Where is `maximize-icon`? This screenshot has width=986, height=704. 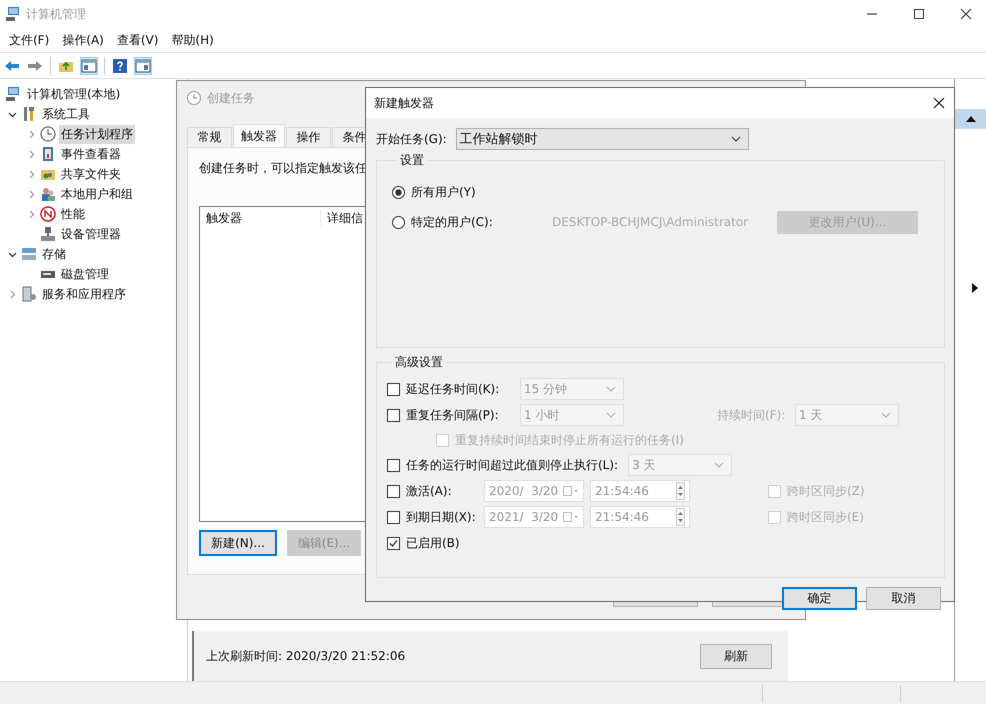
maximize-icon is located at coordinates (919, 14).